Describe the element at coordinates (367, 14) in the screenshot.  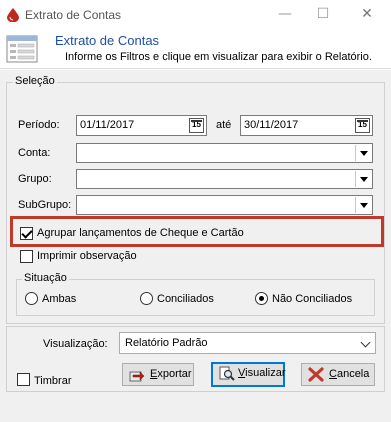
I see `close-button: ✕` at that location.